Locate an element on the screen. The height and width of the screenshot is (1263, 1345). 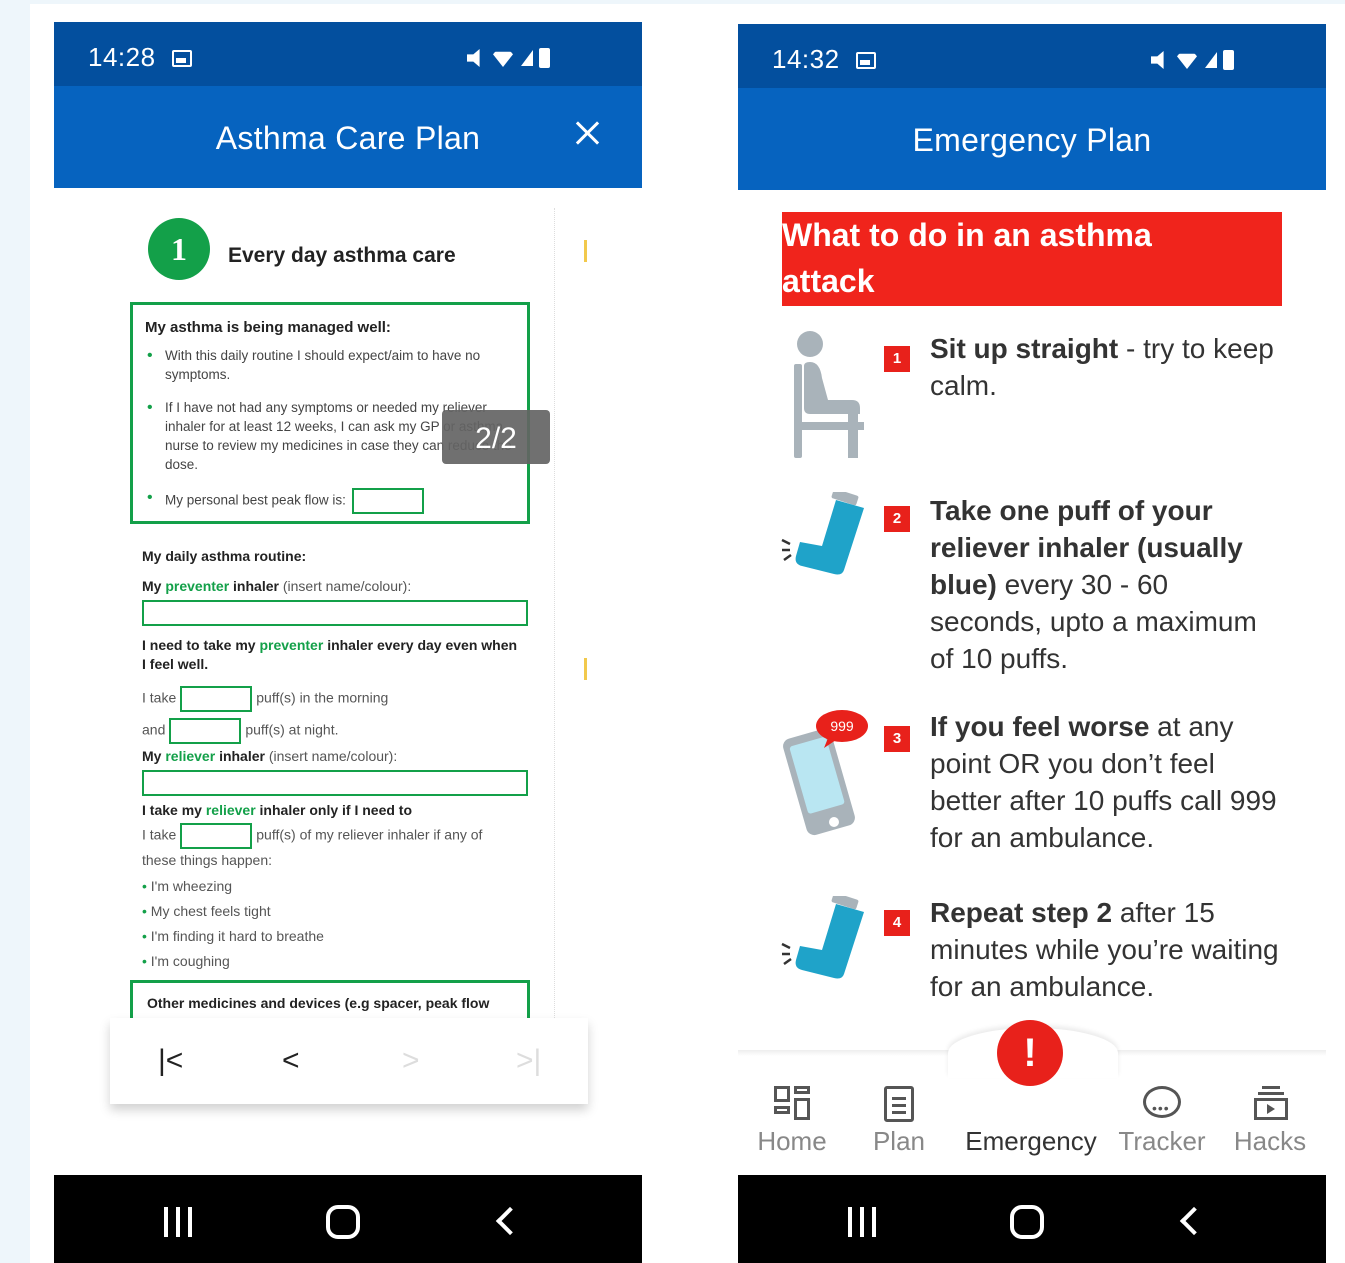
night-puffs-field is located at coordinates (205, 731).